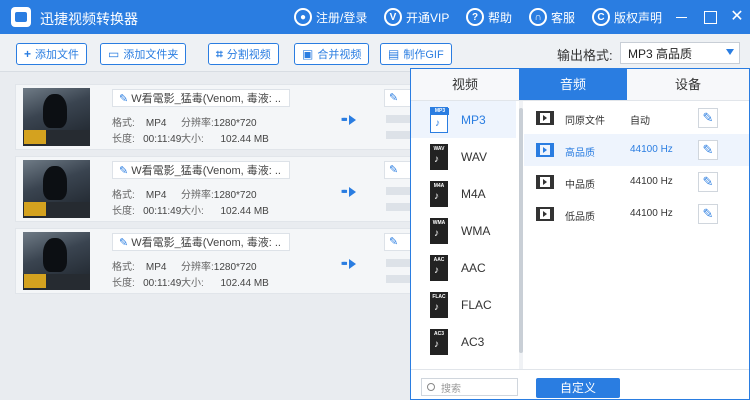 The image size is (750, 400). What do you see at coordinates (580, 185) in the screenshot?
I see `quality-name: 中品质` at bounding box center [580, 185].